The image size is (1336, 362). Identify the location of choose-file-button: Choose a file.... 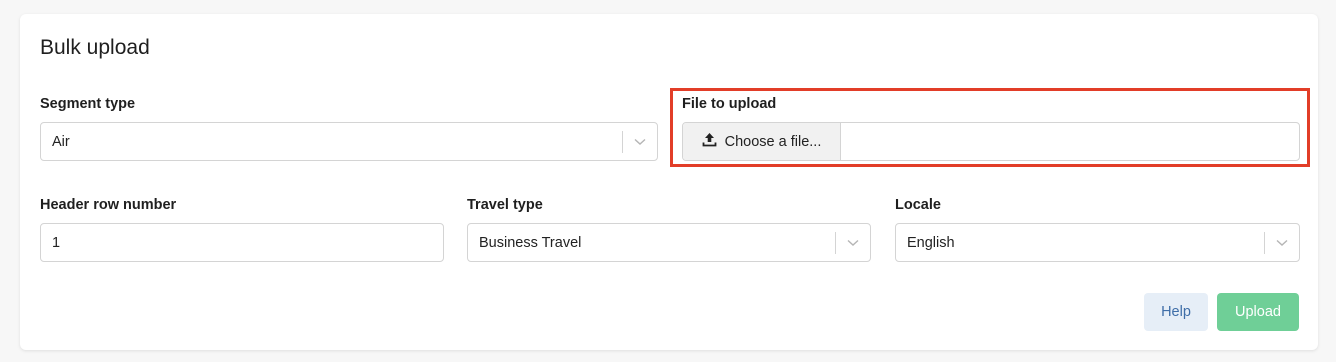
(762, 141).